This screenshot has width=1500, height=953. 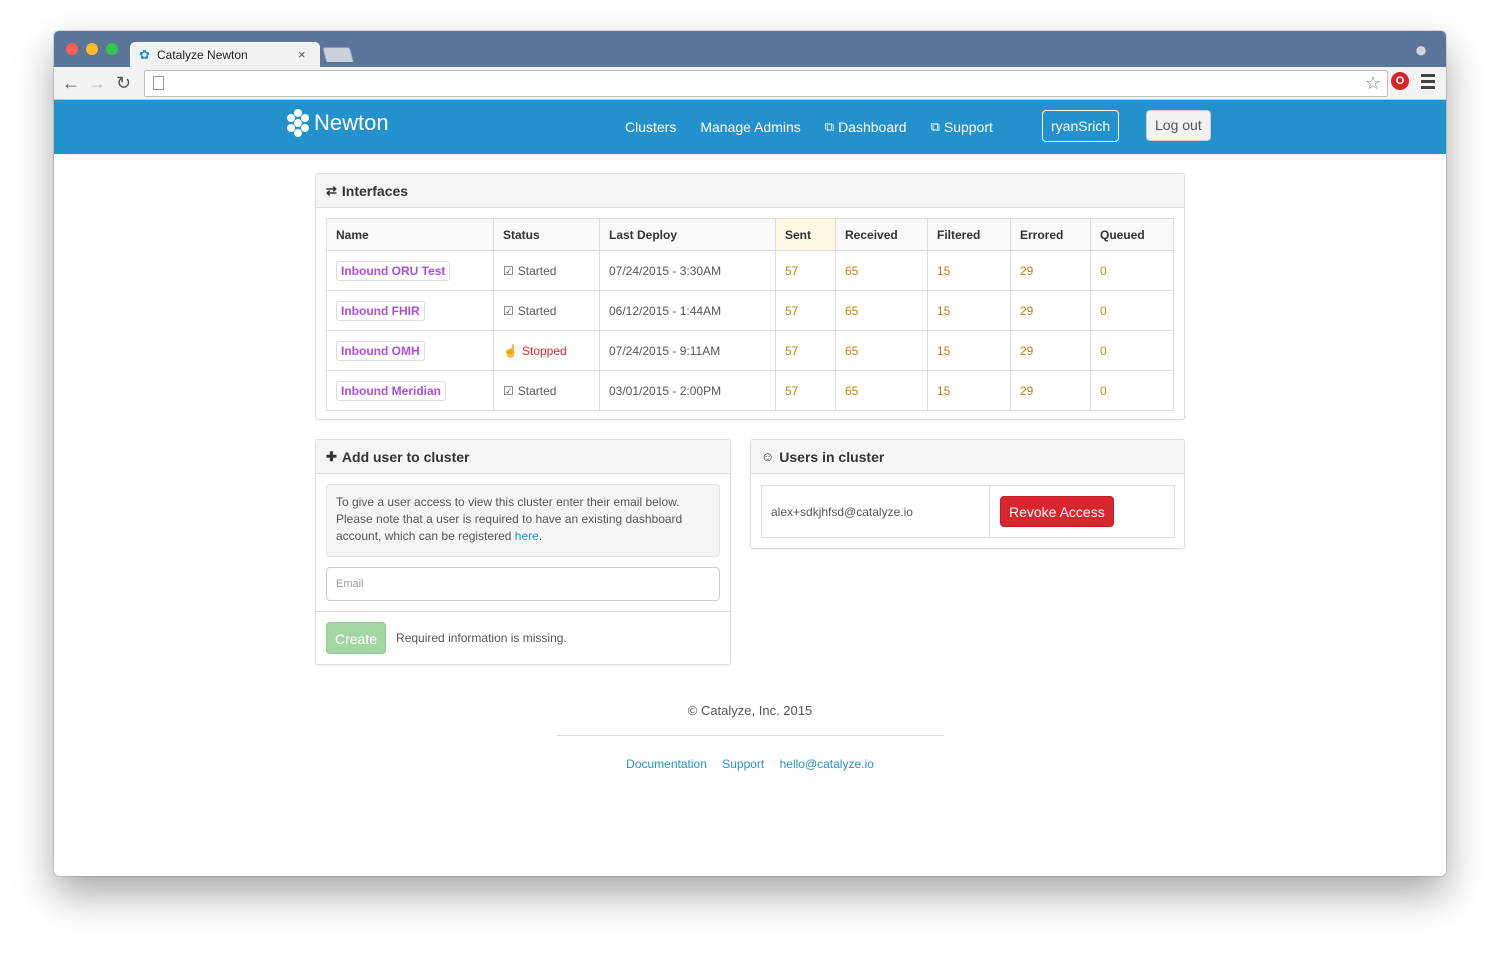 I want to click on nav-clusters: Clusters, so click(x=650, y=127).